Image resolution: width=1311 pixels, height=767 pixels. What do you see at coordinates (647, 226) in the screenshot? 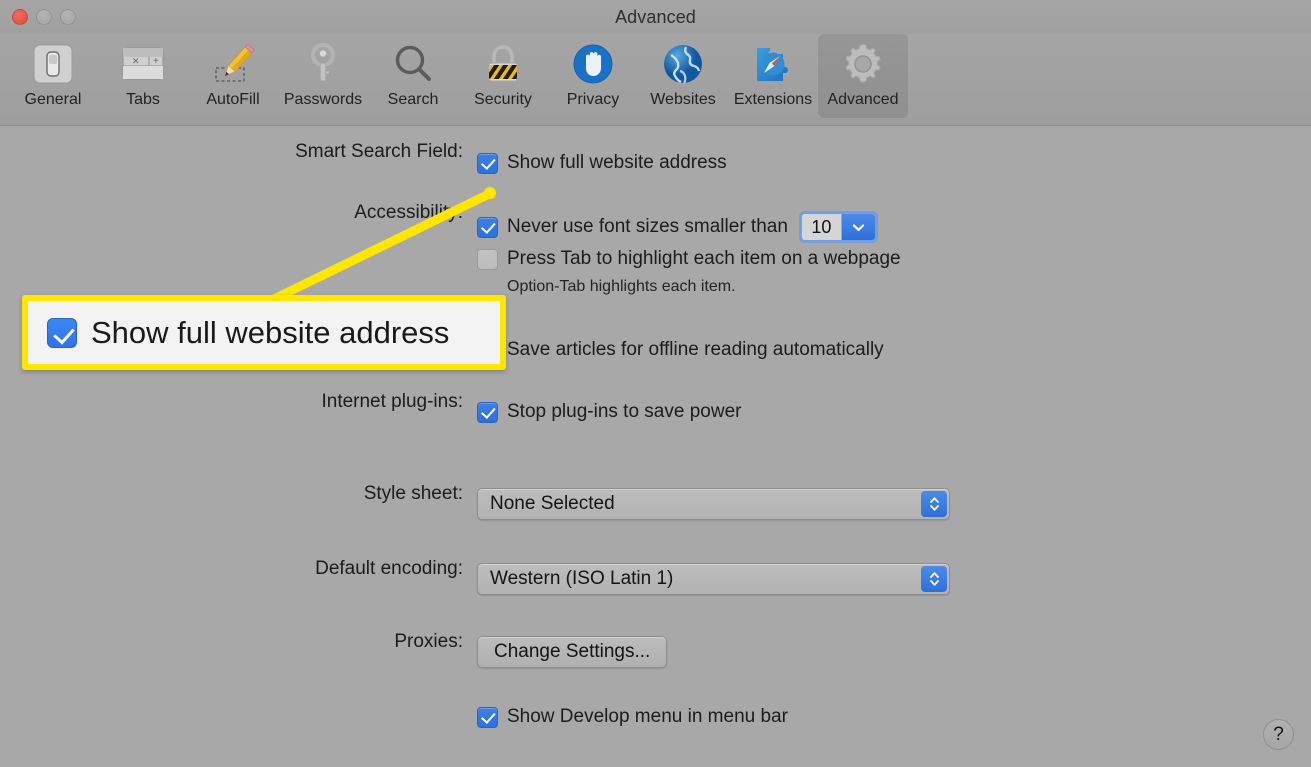
I see `min-font-size-label: Never use font sizes smaller than` at bounding box center [647, 226].